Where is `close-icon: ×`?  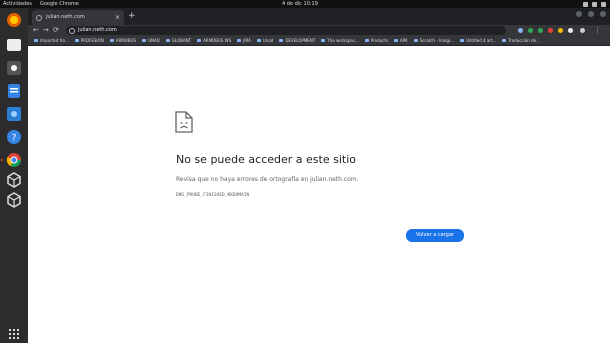 close-icon: × is located at coordinates (117, 17).